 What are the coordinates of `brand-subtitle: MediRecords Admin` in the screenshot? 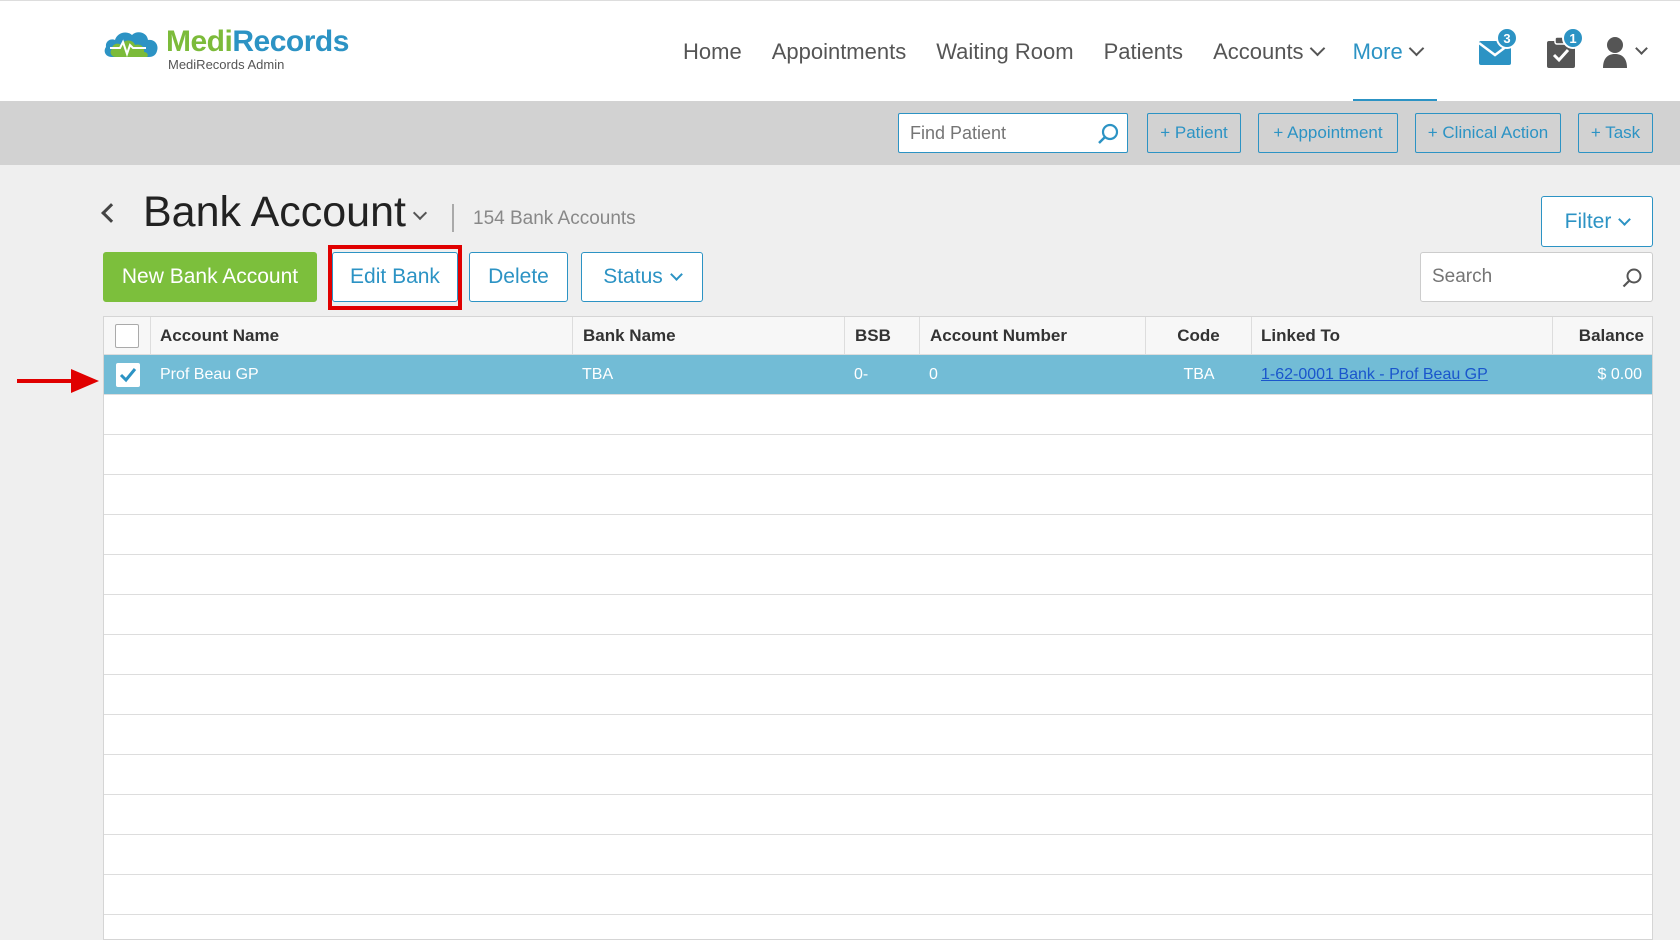 It's located at (226, 64).